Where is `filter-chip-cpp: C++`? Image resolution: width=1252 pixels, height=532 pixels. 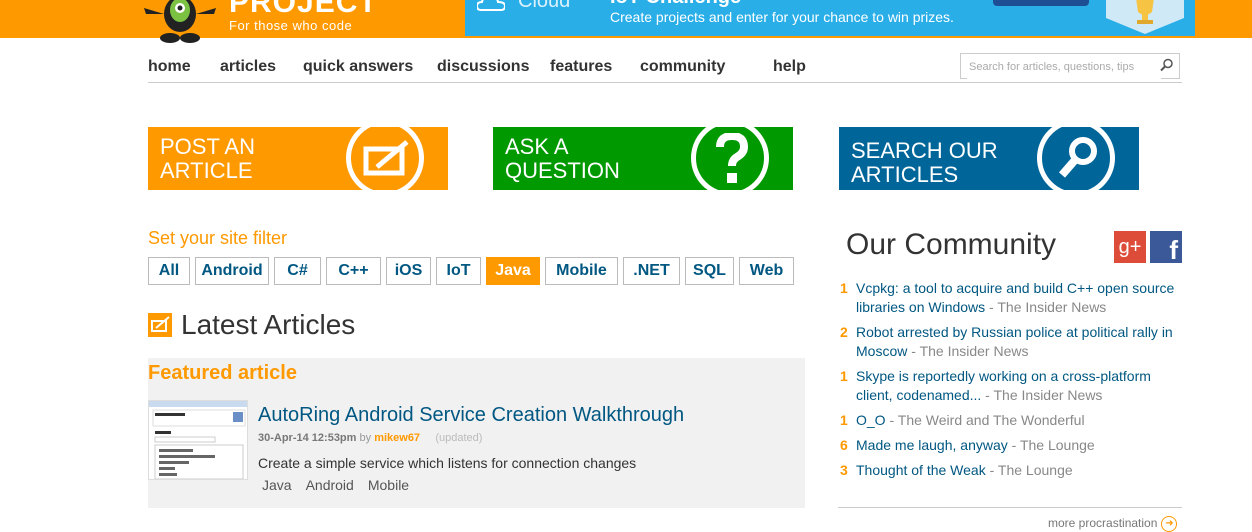 filter-chip-cpp: C++ is located at coordinates (353, 271).